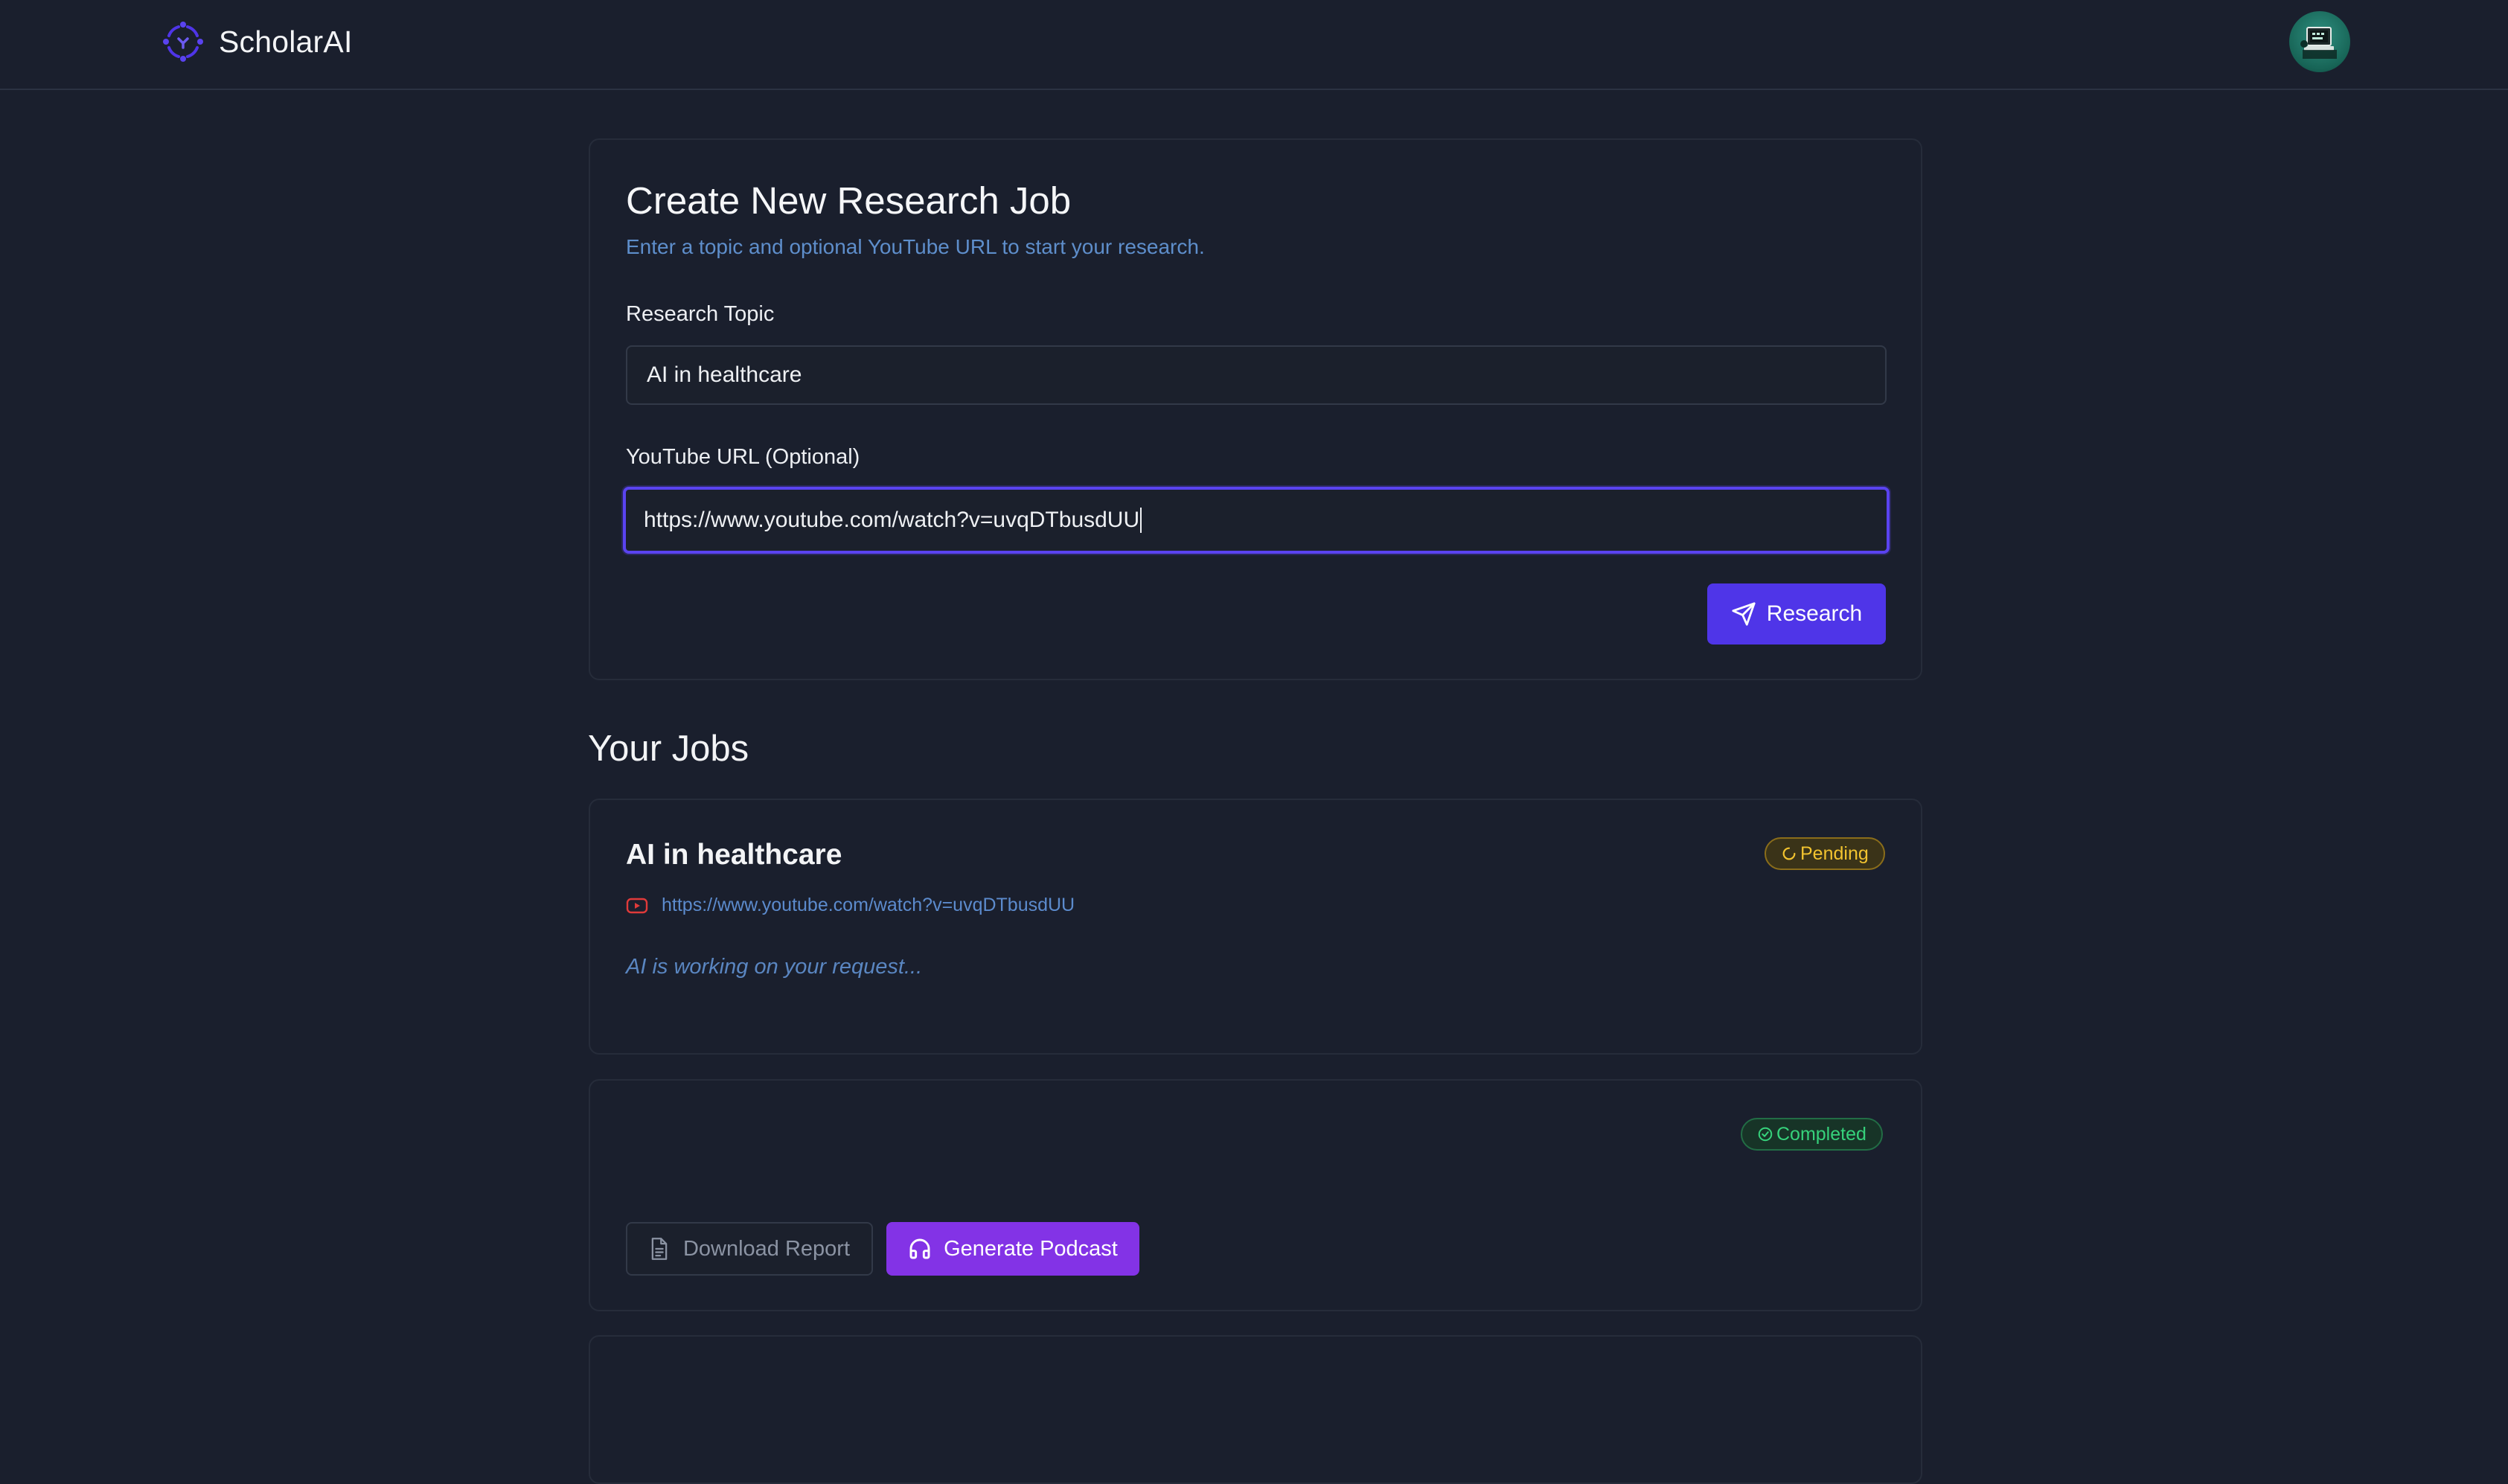  I want to click on user-avatar, so click(2319, 41).